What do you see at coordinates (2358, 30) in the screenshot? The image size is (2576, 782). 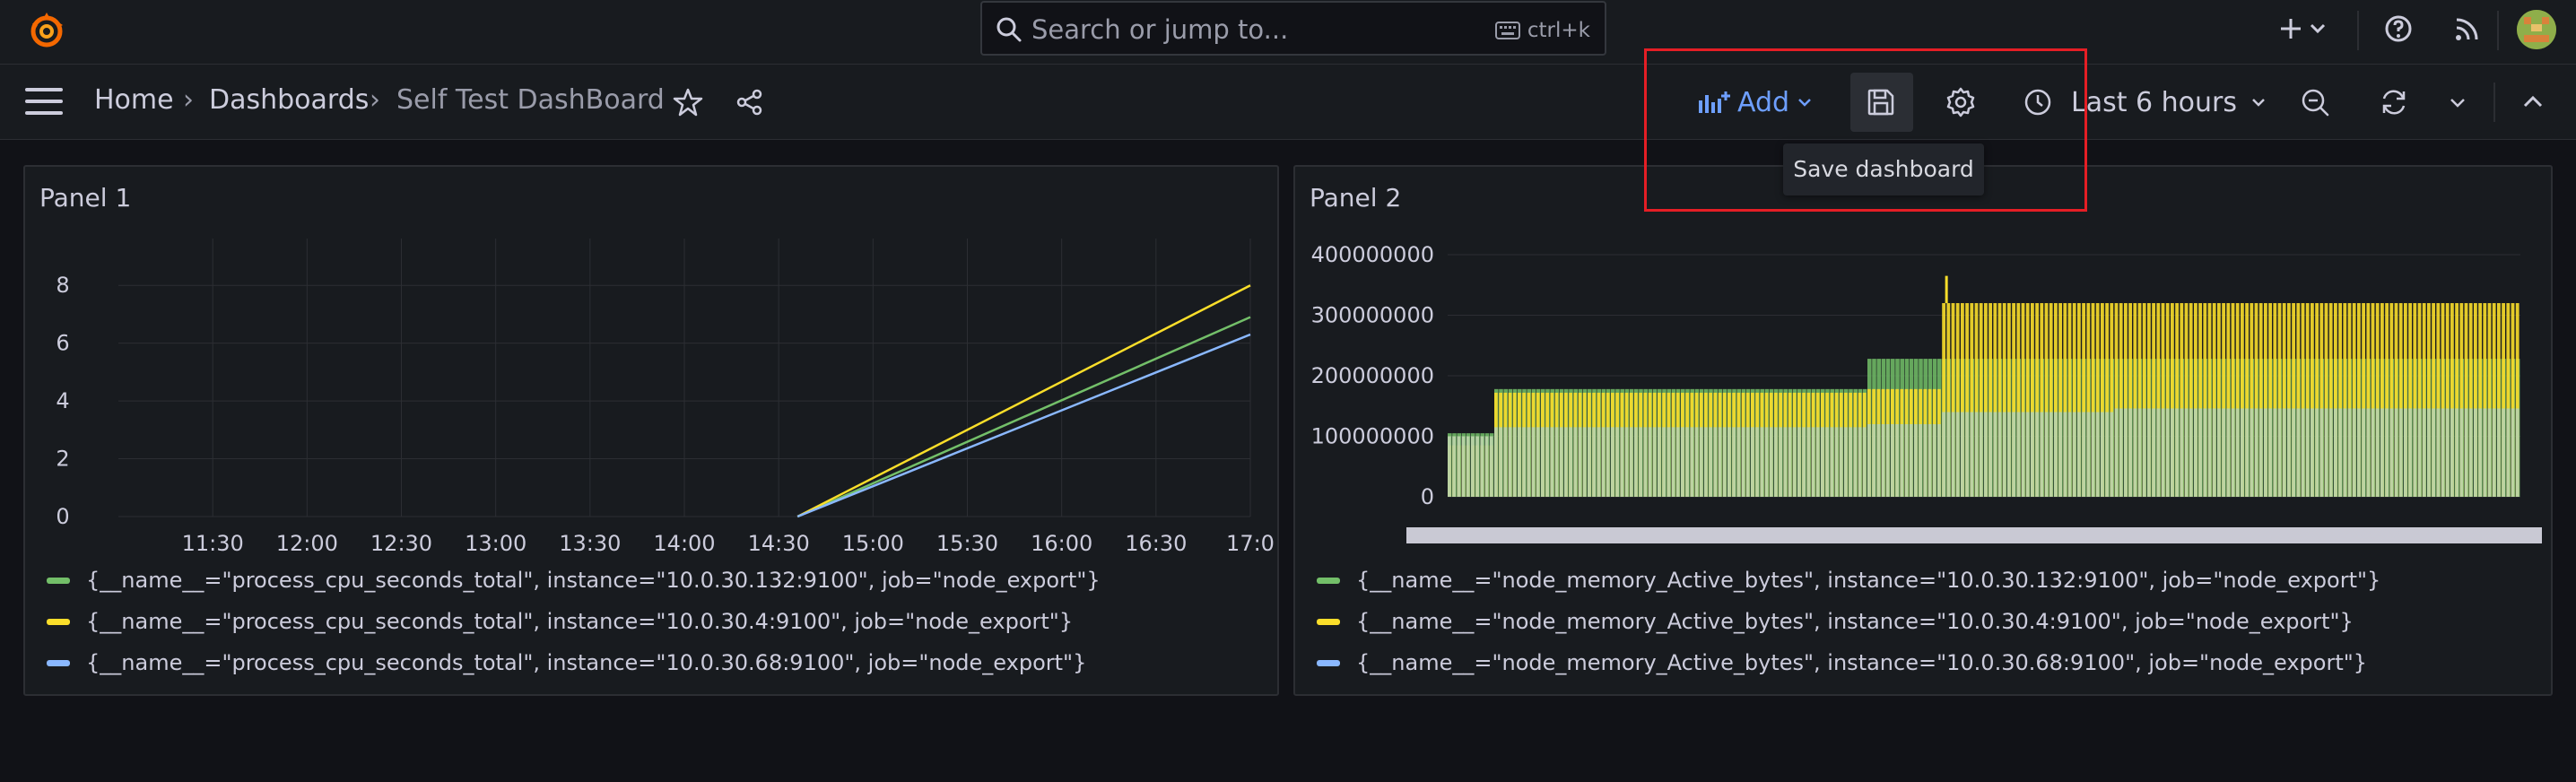 I see `divider` at bounding box center [2358, 30].